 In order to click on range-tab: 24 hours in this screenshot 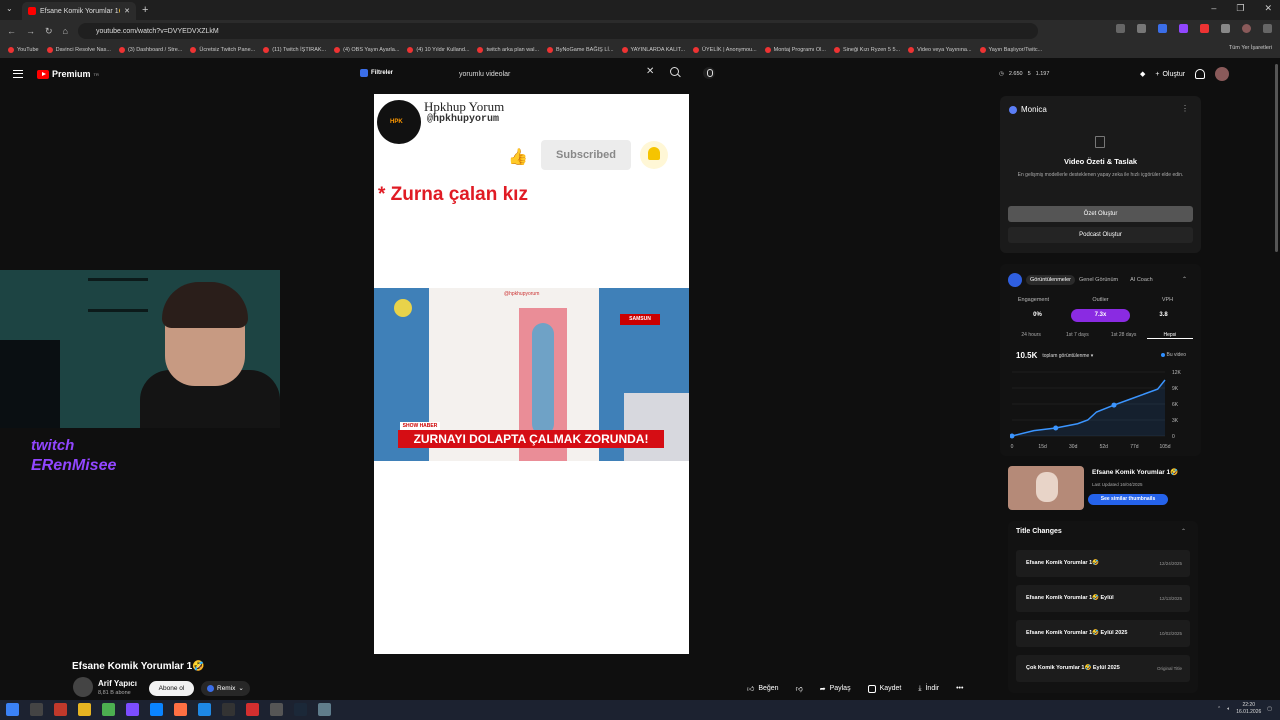, I will do `click(1031, 335)`.